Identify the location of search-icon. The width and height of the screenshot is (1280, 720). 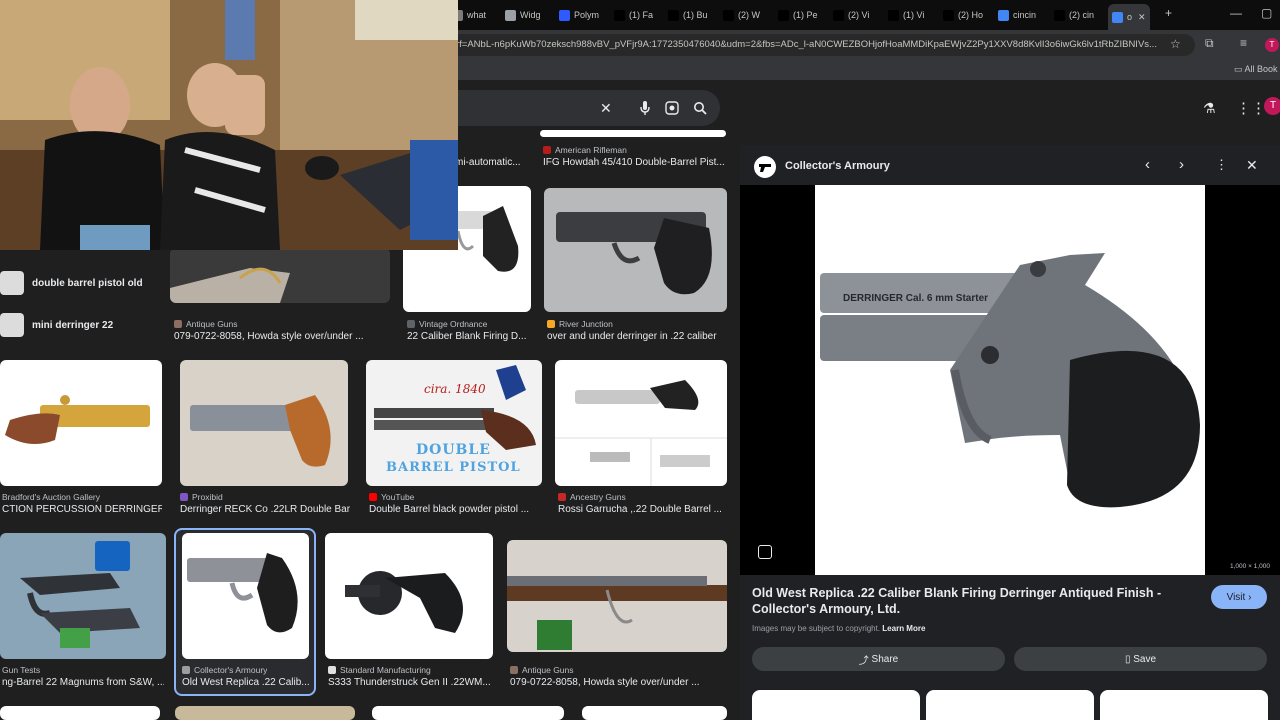
(700, 108).